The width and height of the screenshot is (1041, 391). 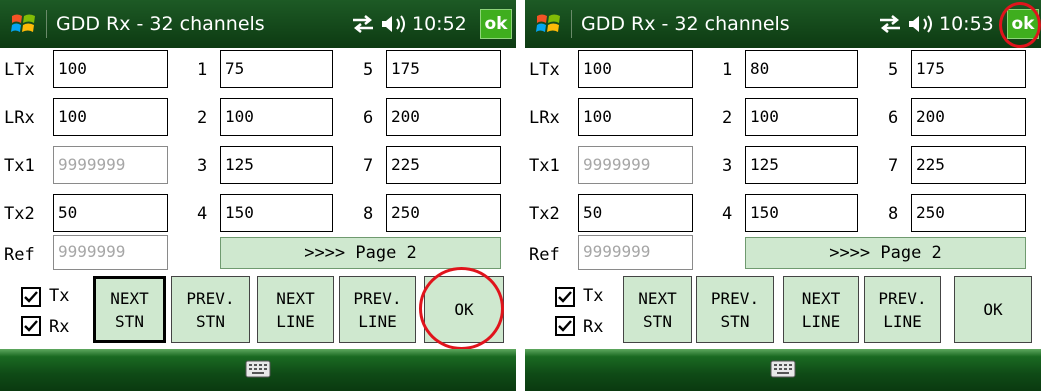 What do you see at coordinates (544, 118) in the screenshot?
I see `lrx-label: LRx` at bounding box center [544, 118].